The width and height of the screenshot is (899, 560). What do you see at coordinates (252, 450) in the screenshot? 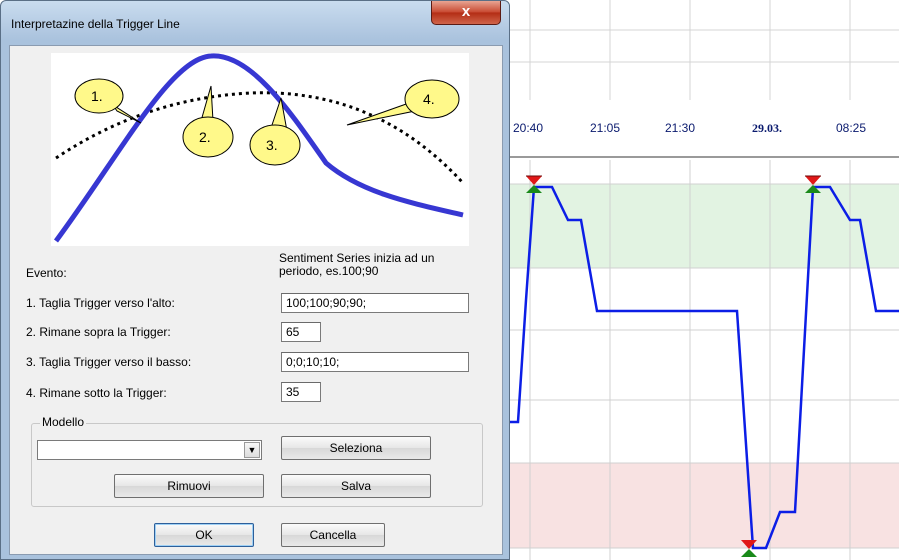
I see `chevron-down-icon: ▼` at bounding box center [252, 450].